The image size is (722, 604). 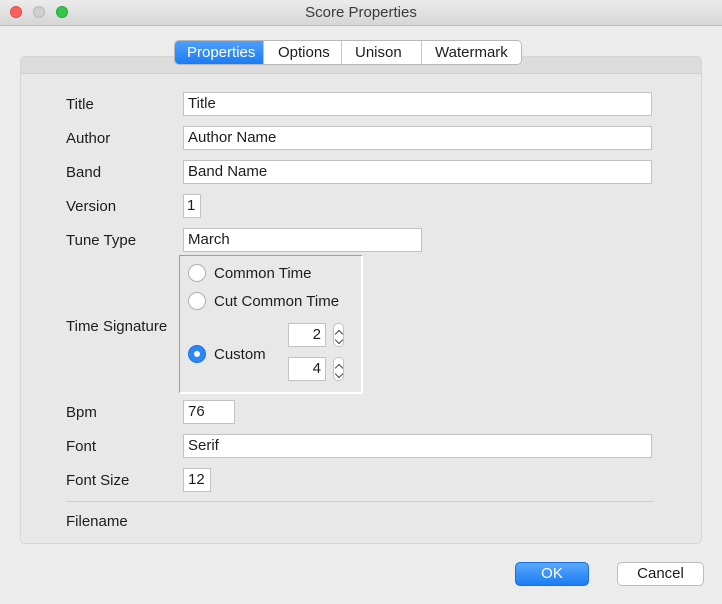 What do you see at coordinates (197, 273) in the screenshot?
I see `common-time-radio` at bounding box center [197, 273].